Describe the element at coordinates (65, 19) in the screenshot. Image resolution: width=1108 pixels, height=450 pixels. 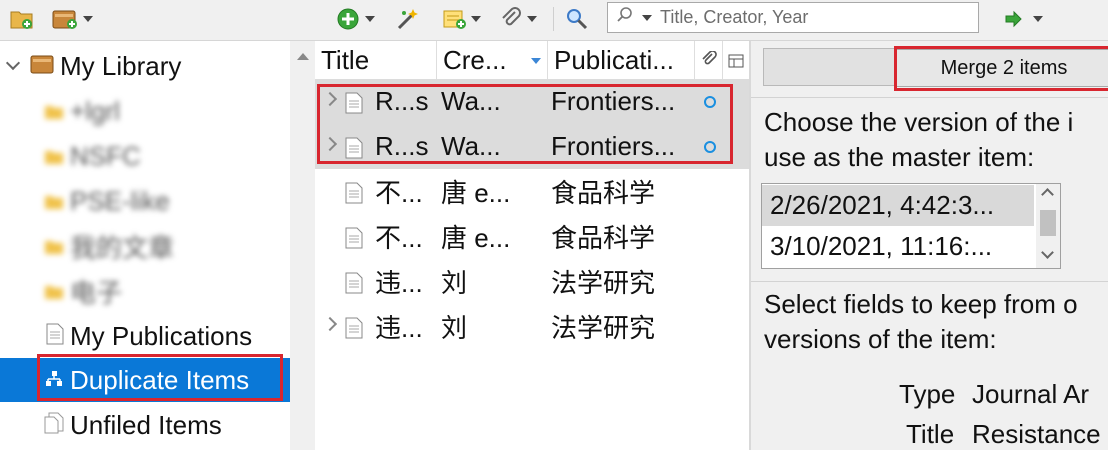
I see `library-add-icon` at that location.